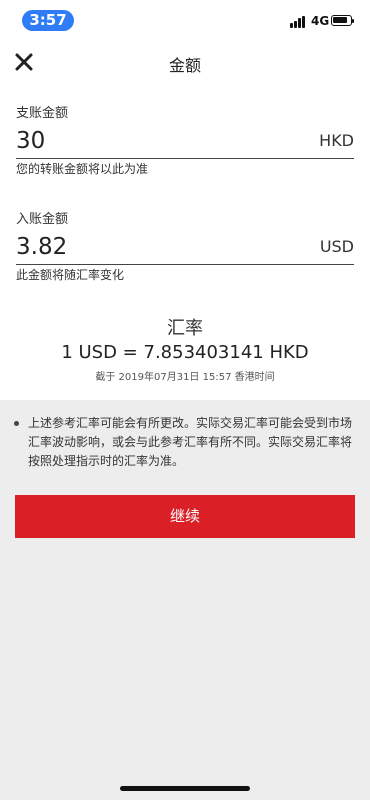 This screenshot has height=800, width=370. I want to click on exchange-rate-timestamp: 截于 2019年07月31日 15:57 香港时间, so click(185, 377).